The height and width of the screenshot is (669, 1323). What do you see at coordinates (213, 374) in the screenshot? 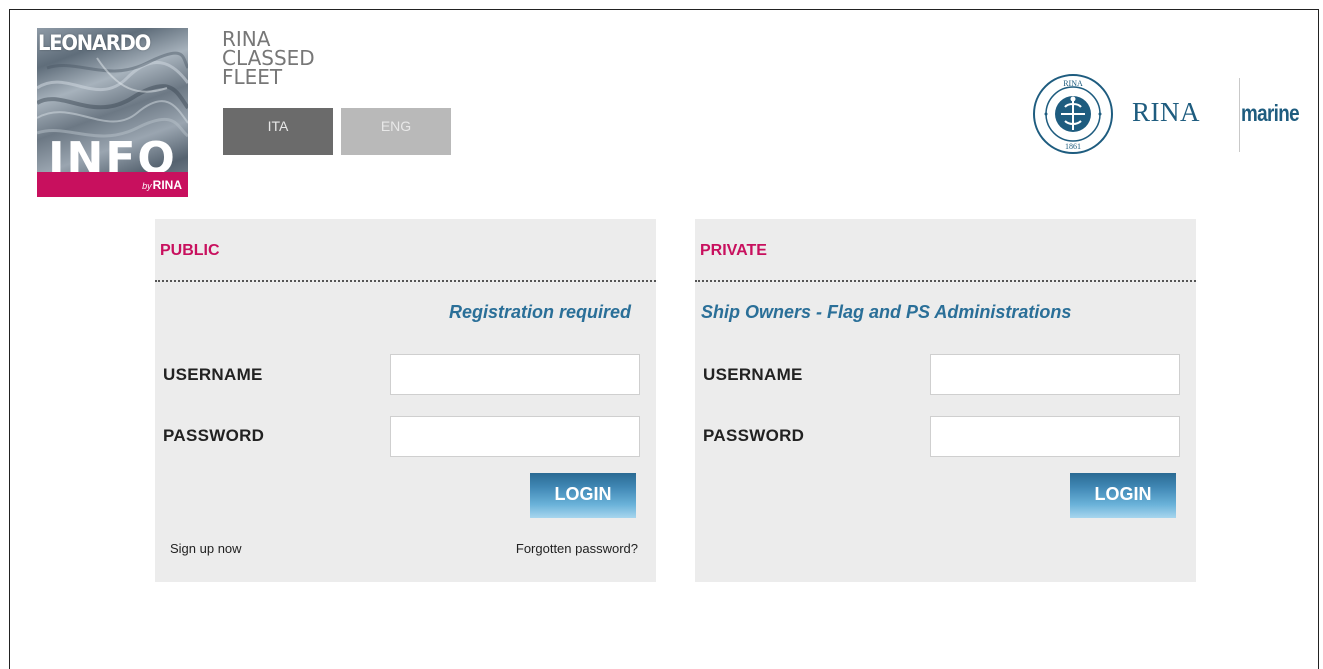
I see `public-username-label: USERNAME` at bounding box center [213, 374].